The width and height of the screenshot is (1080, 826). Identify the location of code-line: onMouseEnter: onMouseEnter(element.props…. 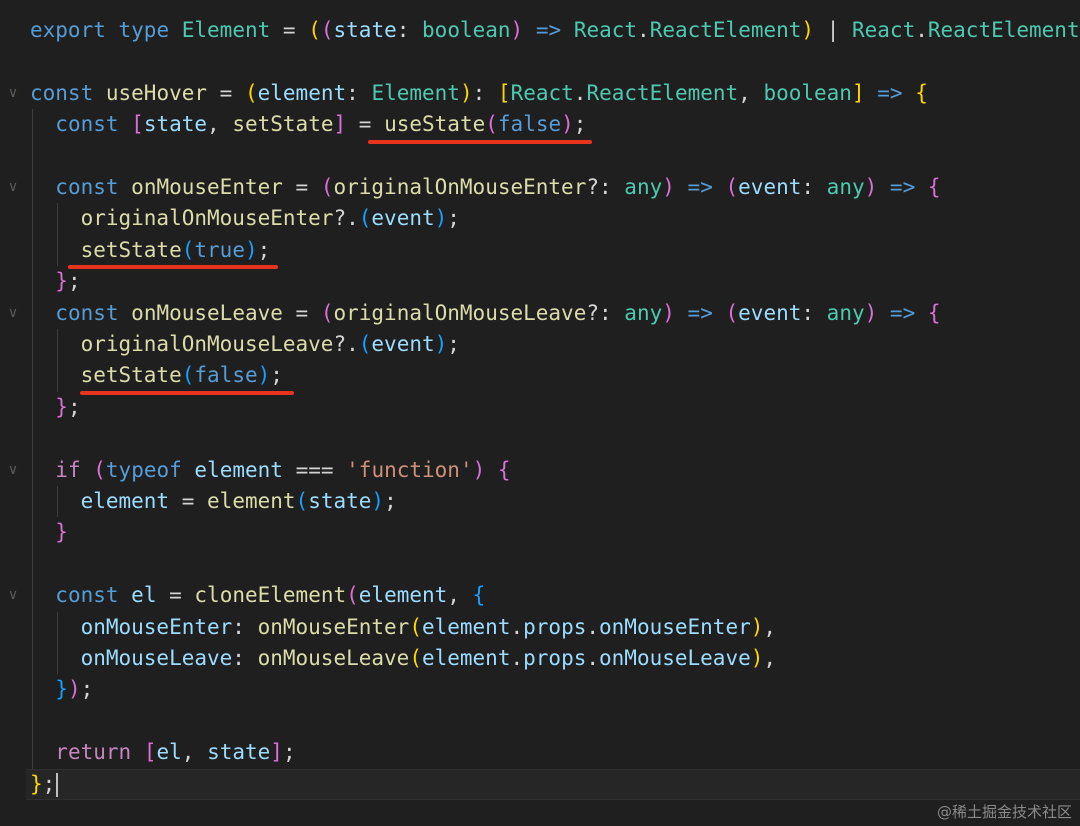
(403, 627).